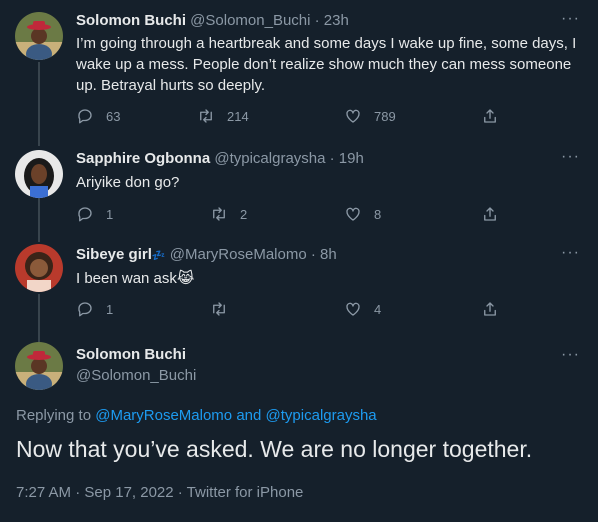  What do you see at coordinates (158, 256) in the screenshot?
I see `sleeping-emoji: 💤` at bounding box center [158, 256].